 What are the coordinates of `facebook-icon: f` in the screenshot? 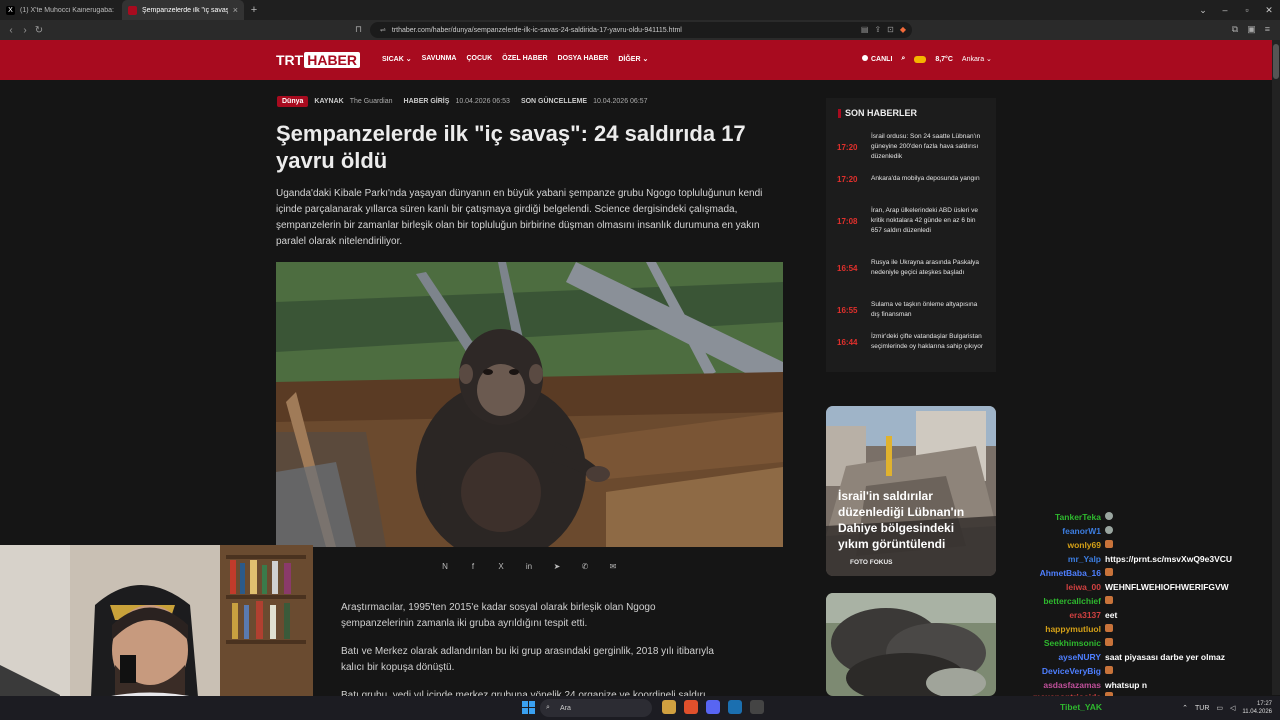 It's located at (473, 566).